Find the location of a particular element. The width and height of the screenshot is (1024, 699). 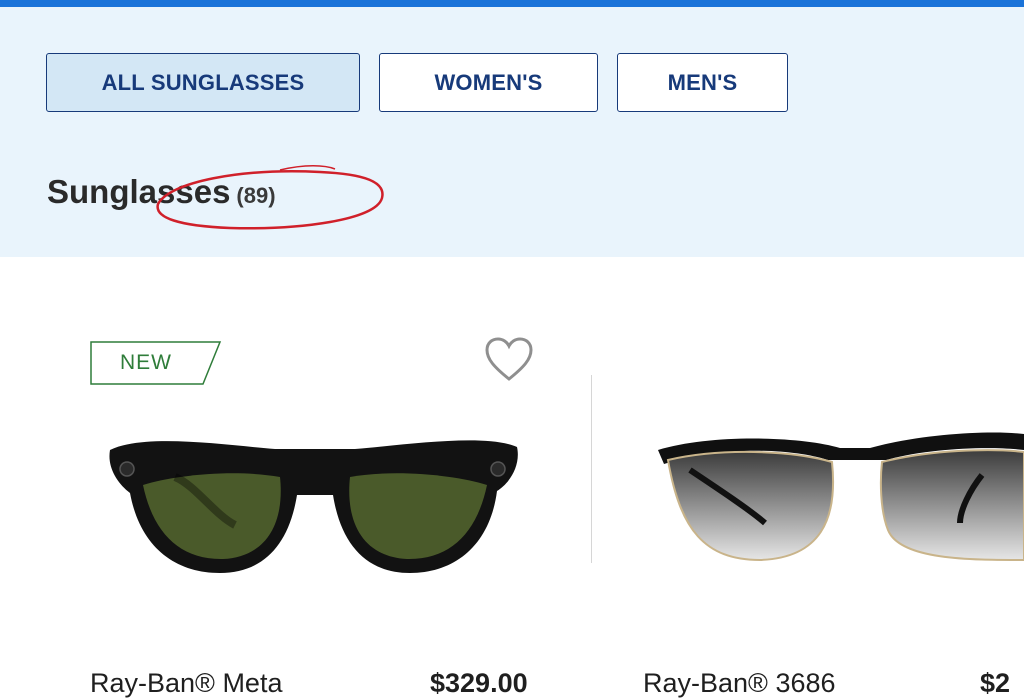

product-price: $329.00 is located at coordinates (479, 683).